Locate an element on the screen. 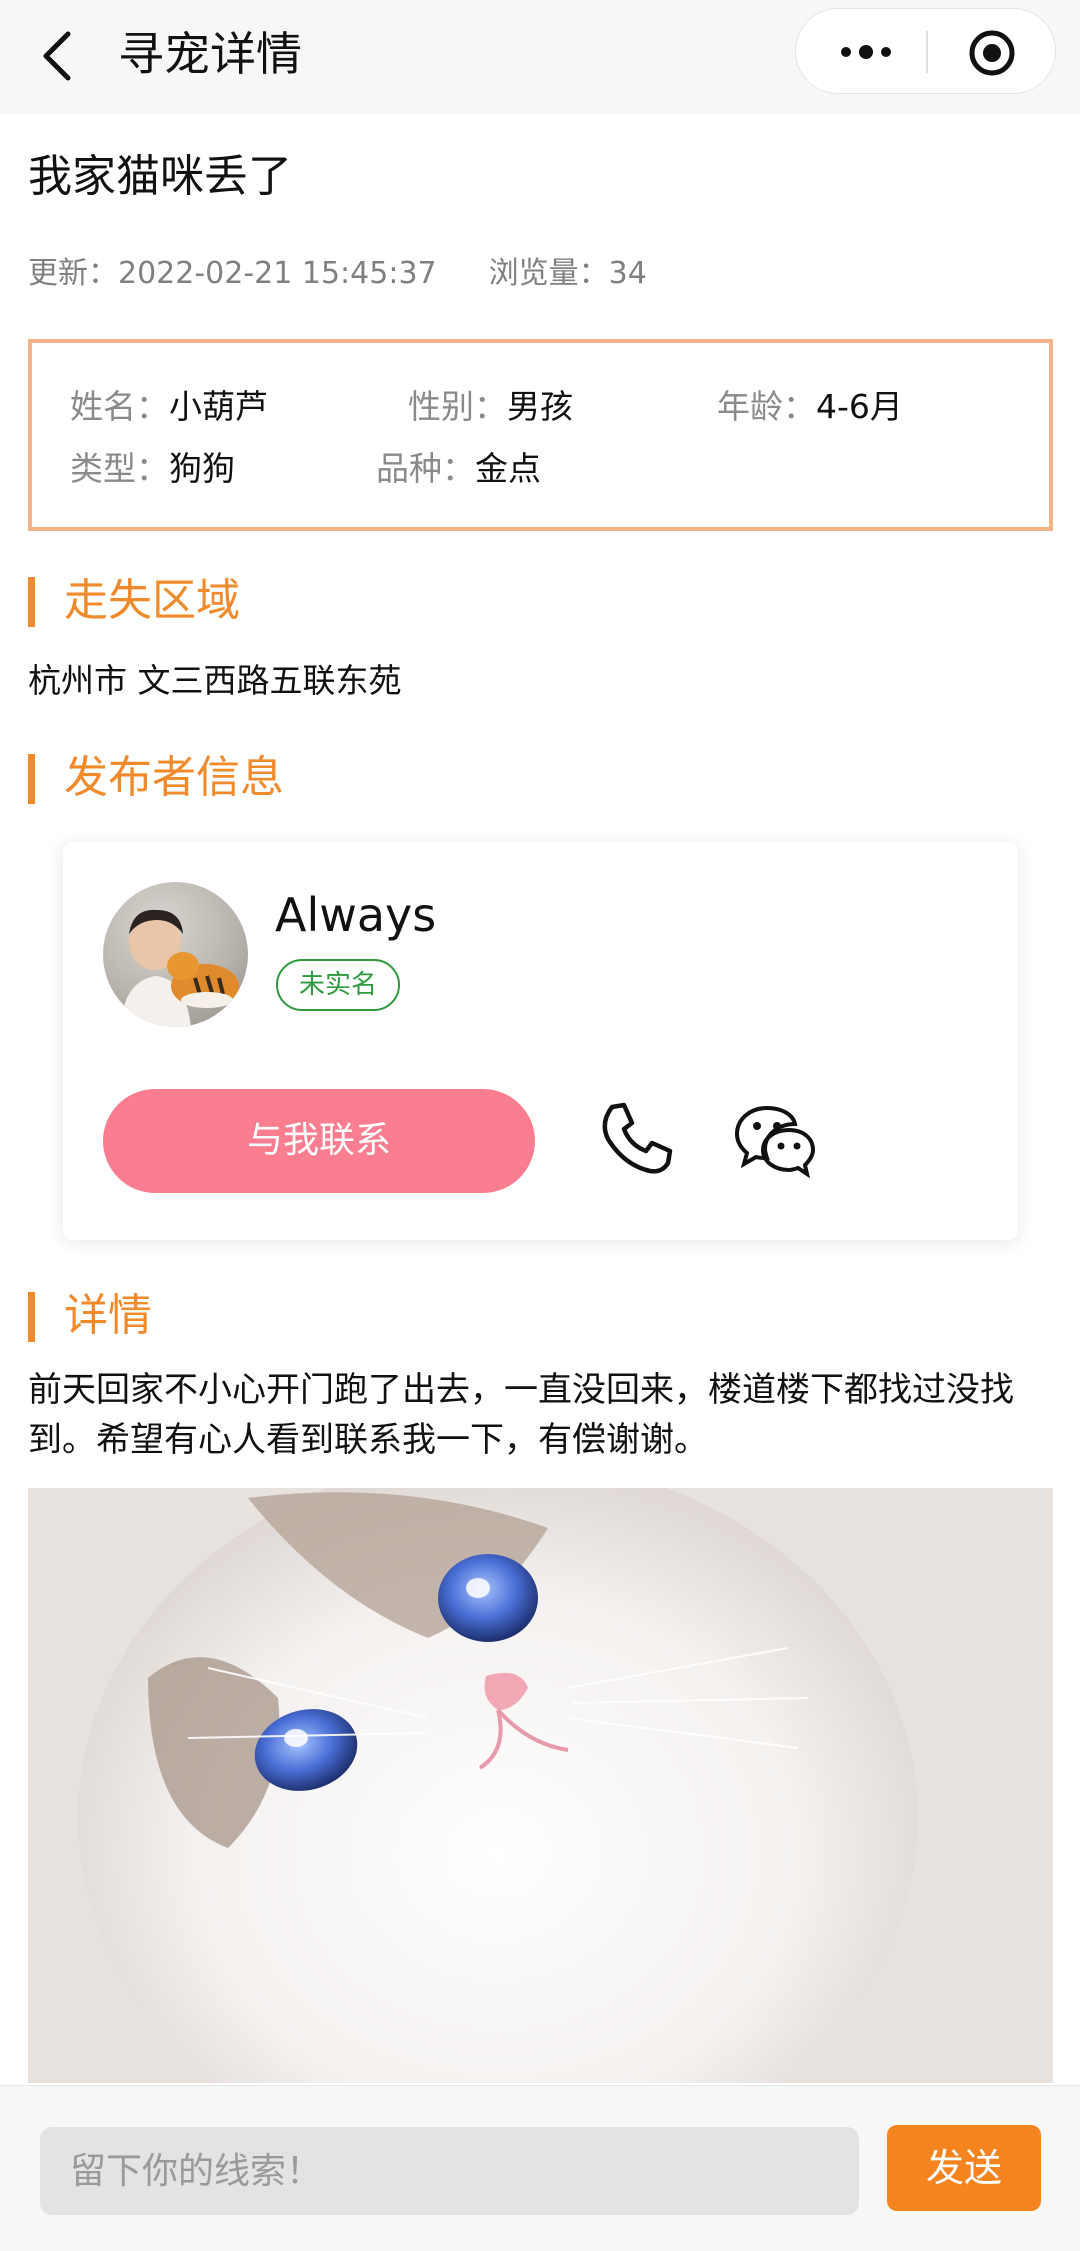 Image resolution: width=1080 pixels, height=2251 pixels. comment-bar: 发送 is located at coordinates (540, 2168).